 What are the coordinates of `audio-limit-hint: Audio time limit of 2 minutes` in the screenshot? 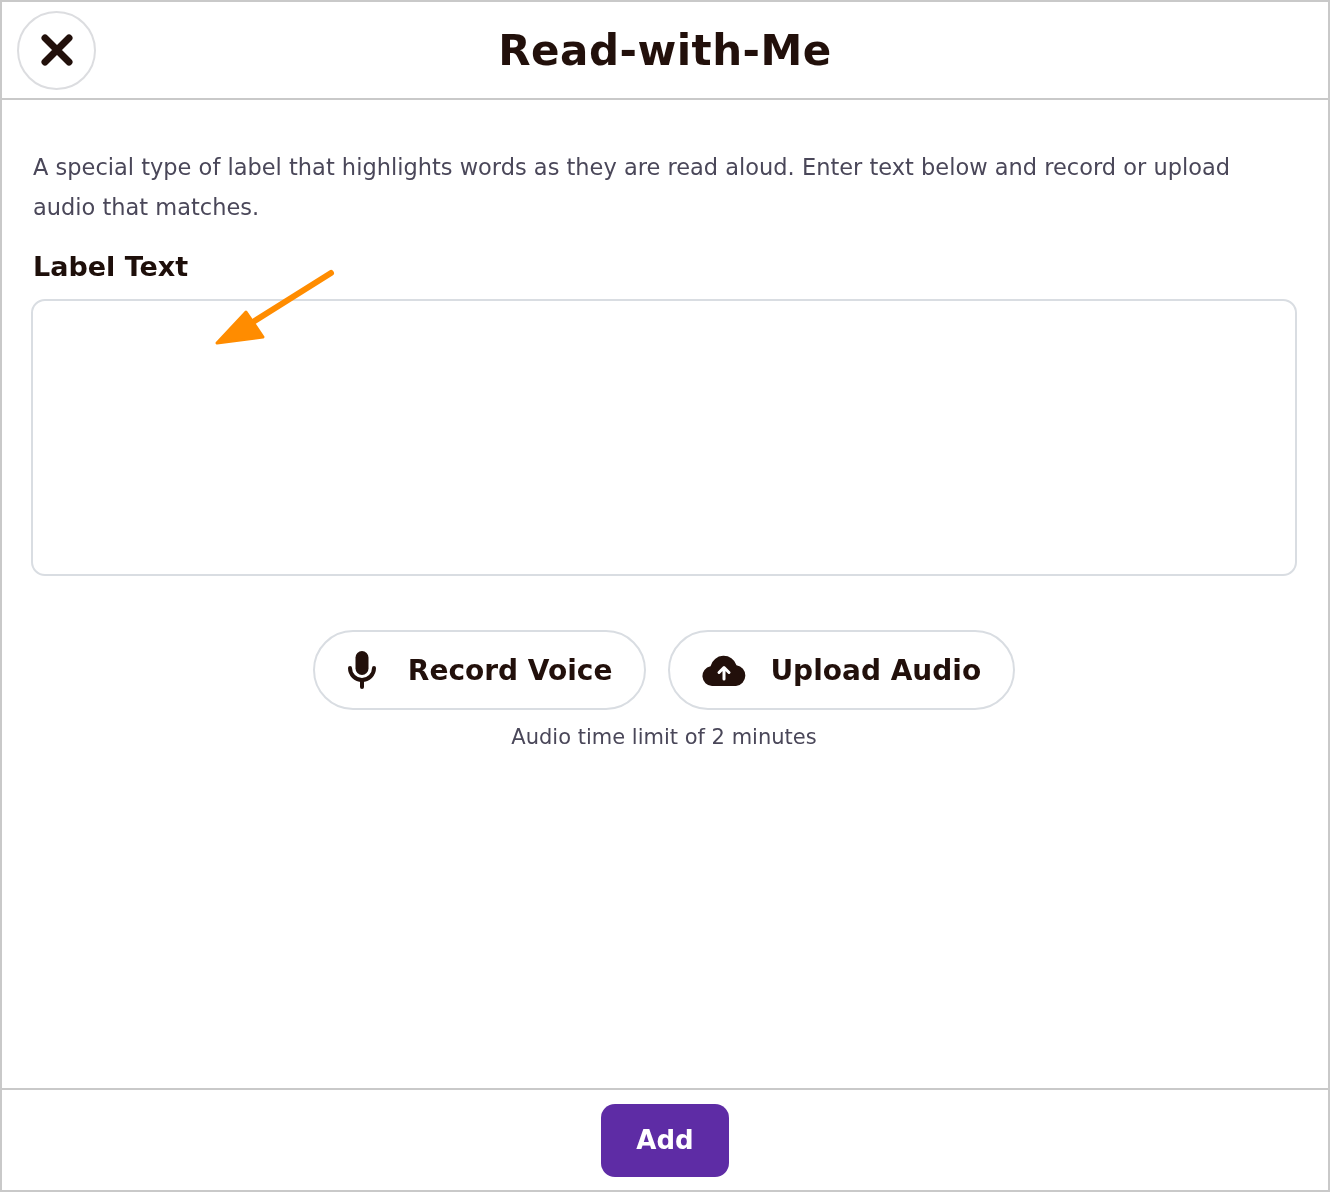 It's located at (664, 737).